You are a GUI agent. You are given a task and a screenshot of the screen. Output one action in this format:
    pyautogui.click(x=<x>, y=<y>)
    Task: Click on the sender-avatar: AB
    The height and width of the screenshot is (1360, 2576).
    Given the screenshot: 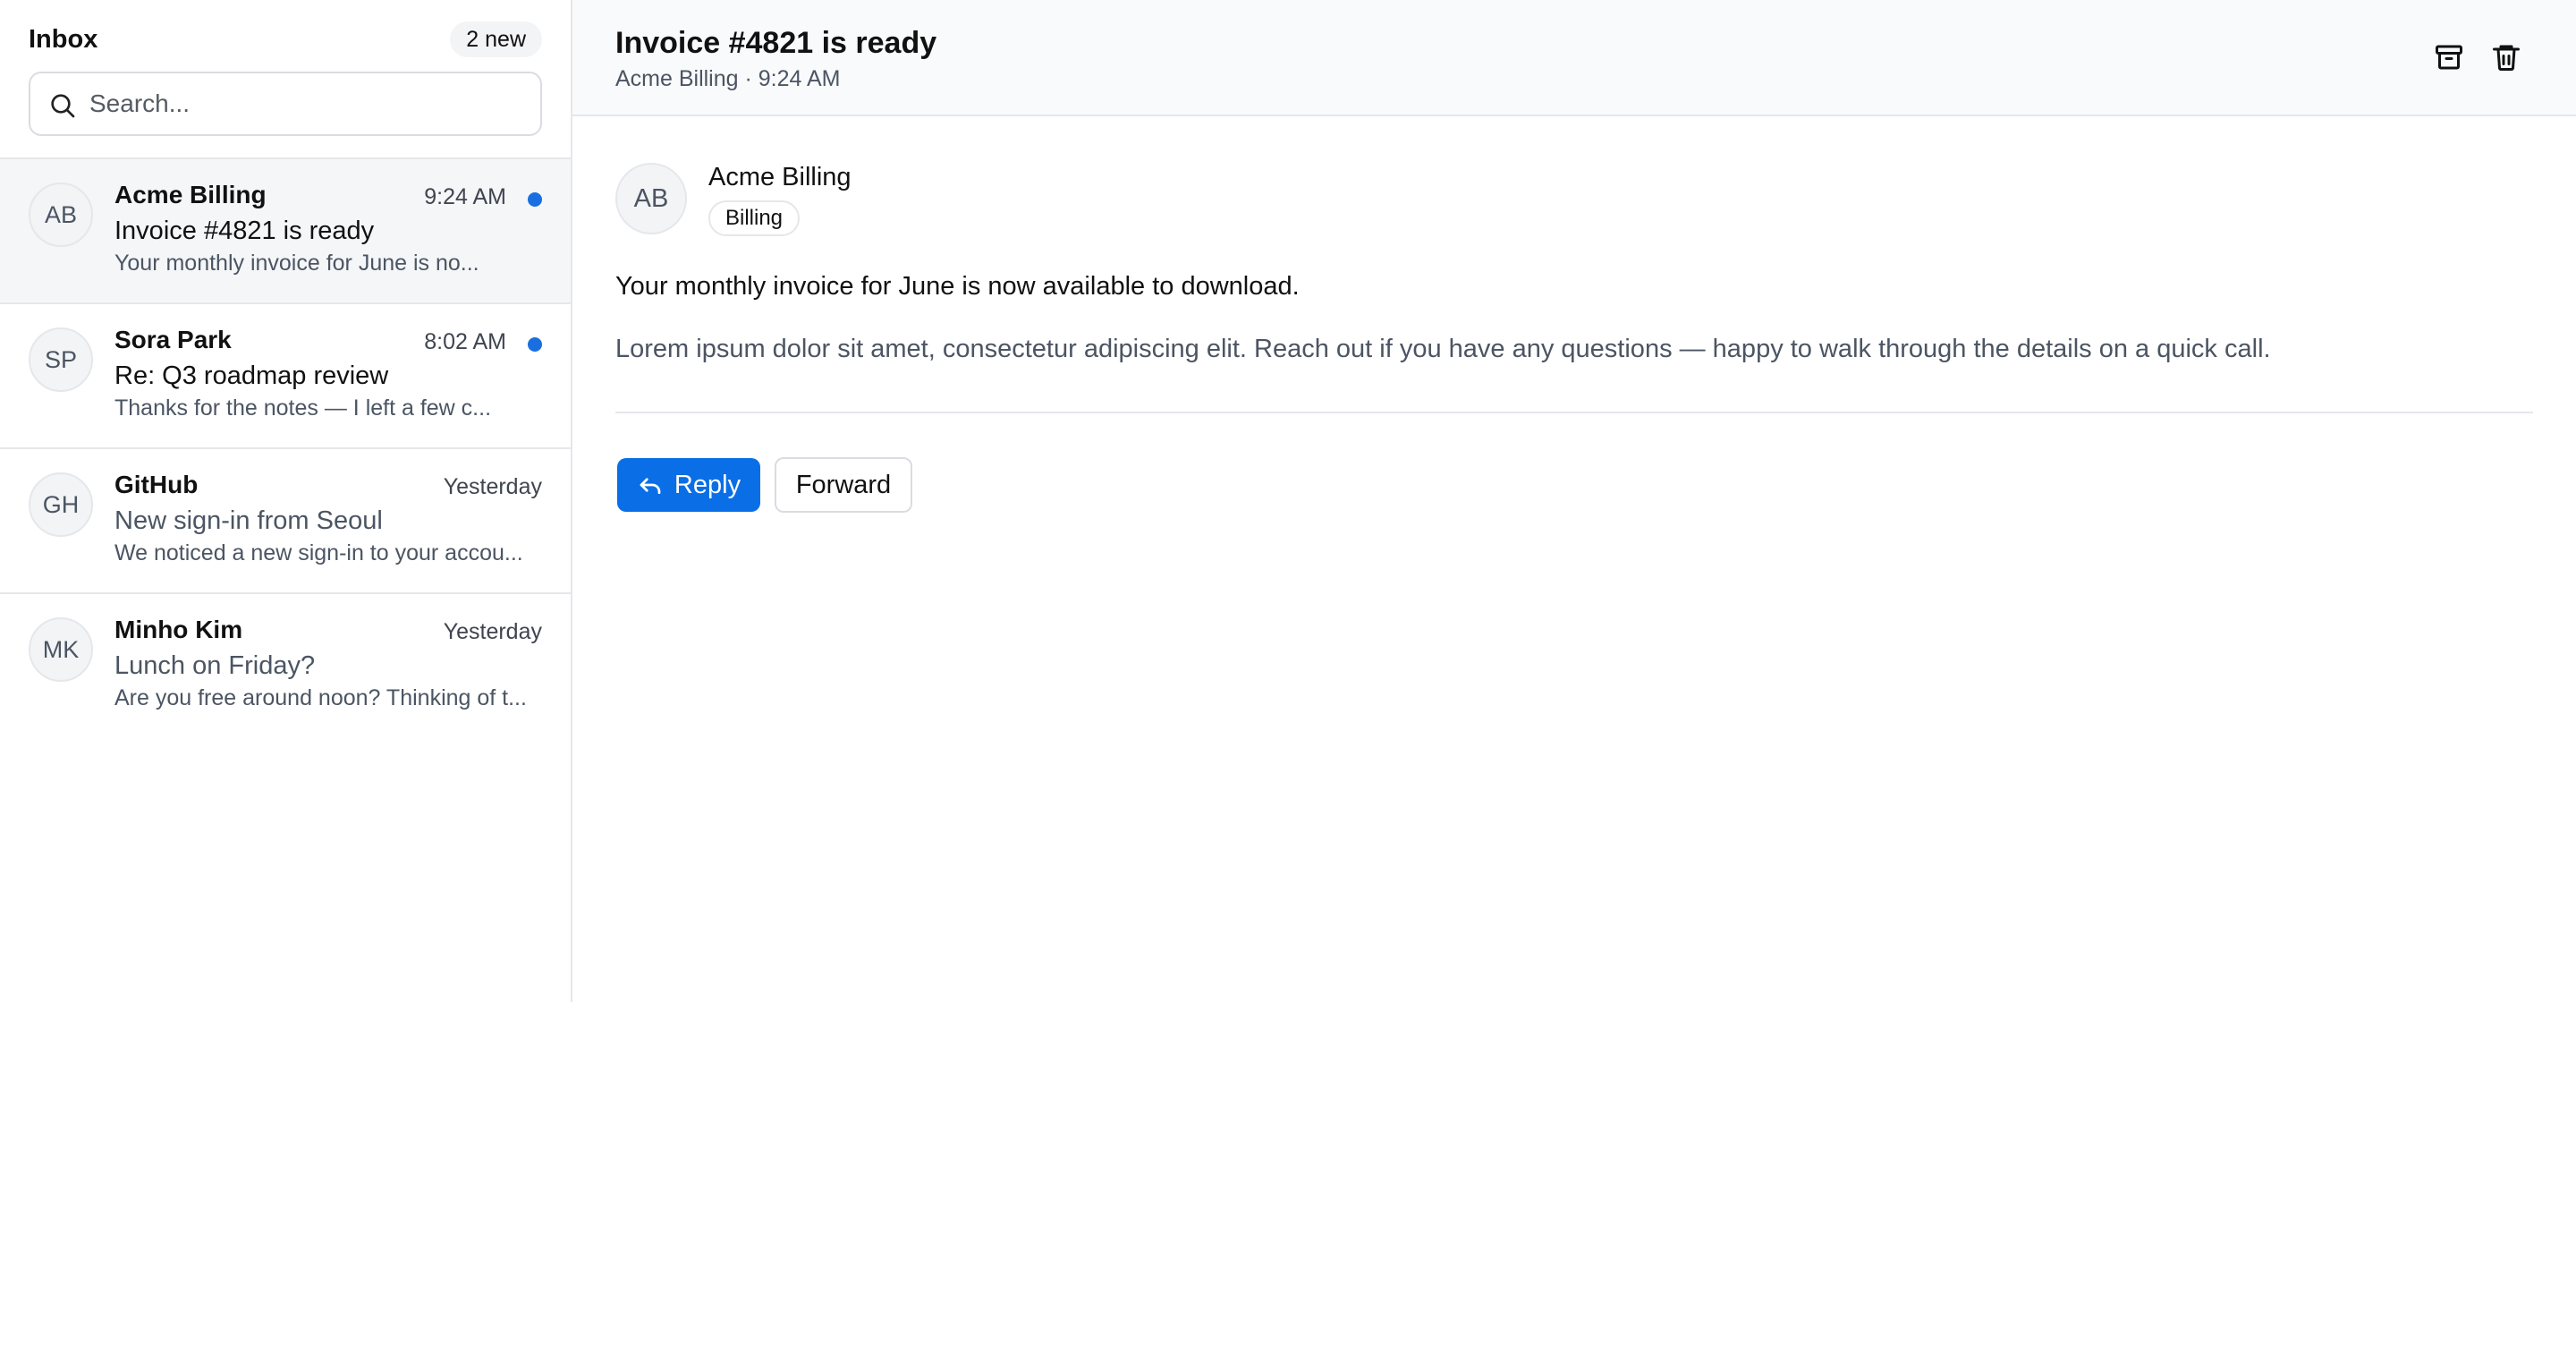 What is the action you would take?
    pyautogui.click(x=651, y=198)
    